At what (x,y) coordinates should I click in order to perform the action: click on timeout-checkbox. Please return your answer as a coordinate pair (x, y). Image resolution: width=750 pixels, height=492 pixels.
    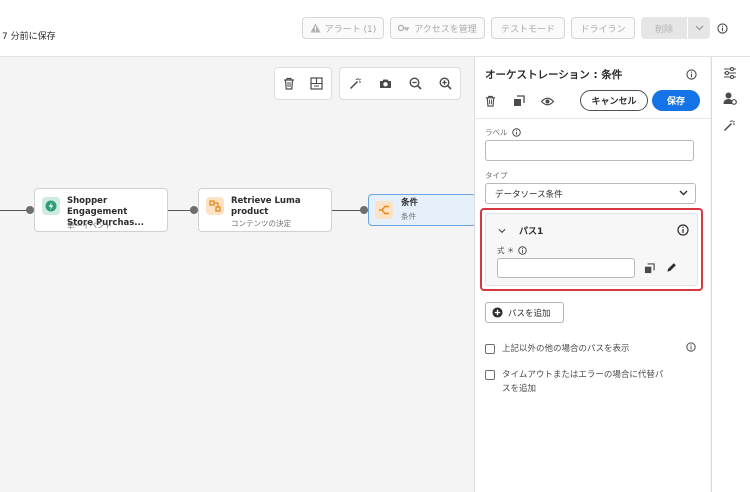
    Looking at the image, I should click on (490, 375).